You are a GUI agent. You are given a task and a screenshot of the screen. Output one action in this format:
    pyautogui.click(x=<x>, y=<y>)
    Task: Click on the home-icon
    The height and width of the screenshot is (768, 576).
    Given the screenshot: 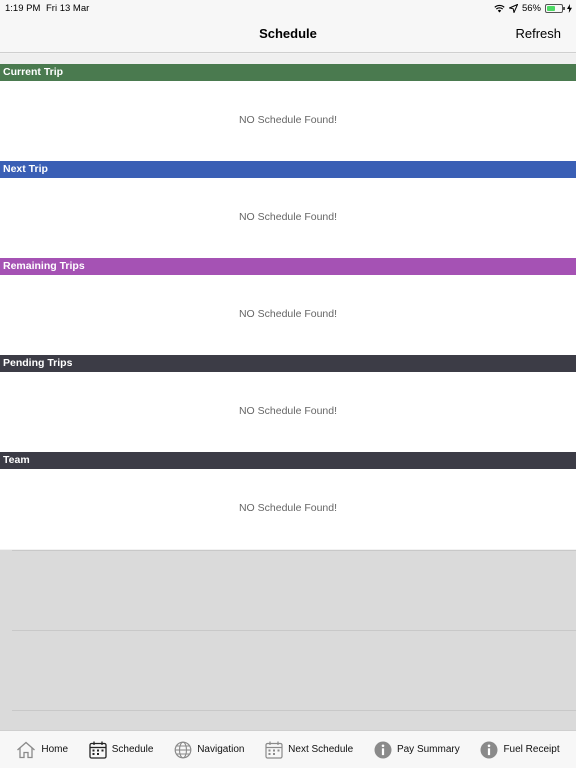 What is the action you would take?
    pyautogui.click(x=26, y=749)
    